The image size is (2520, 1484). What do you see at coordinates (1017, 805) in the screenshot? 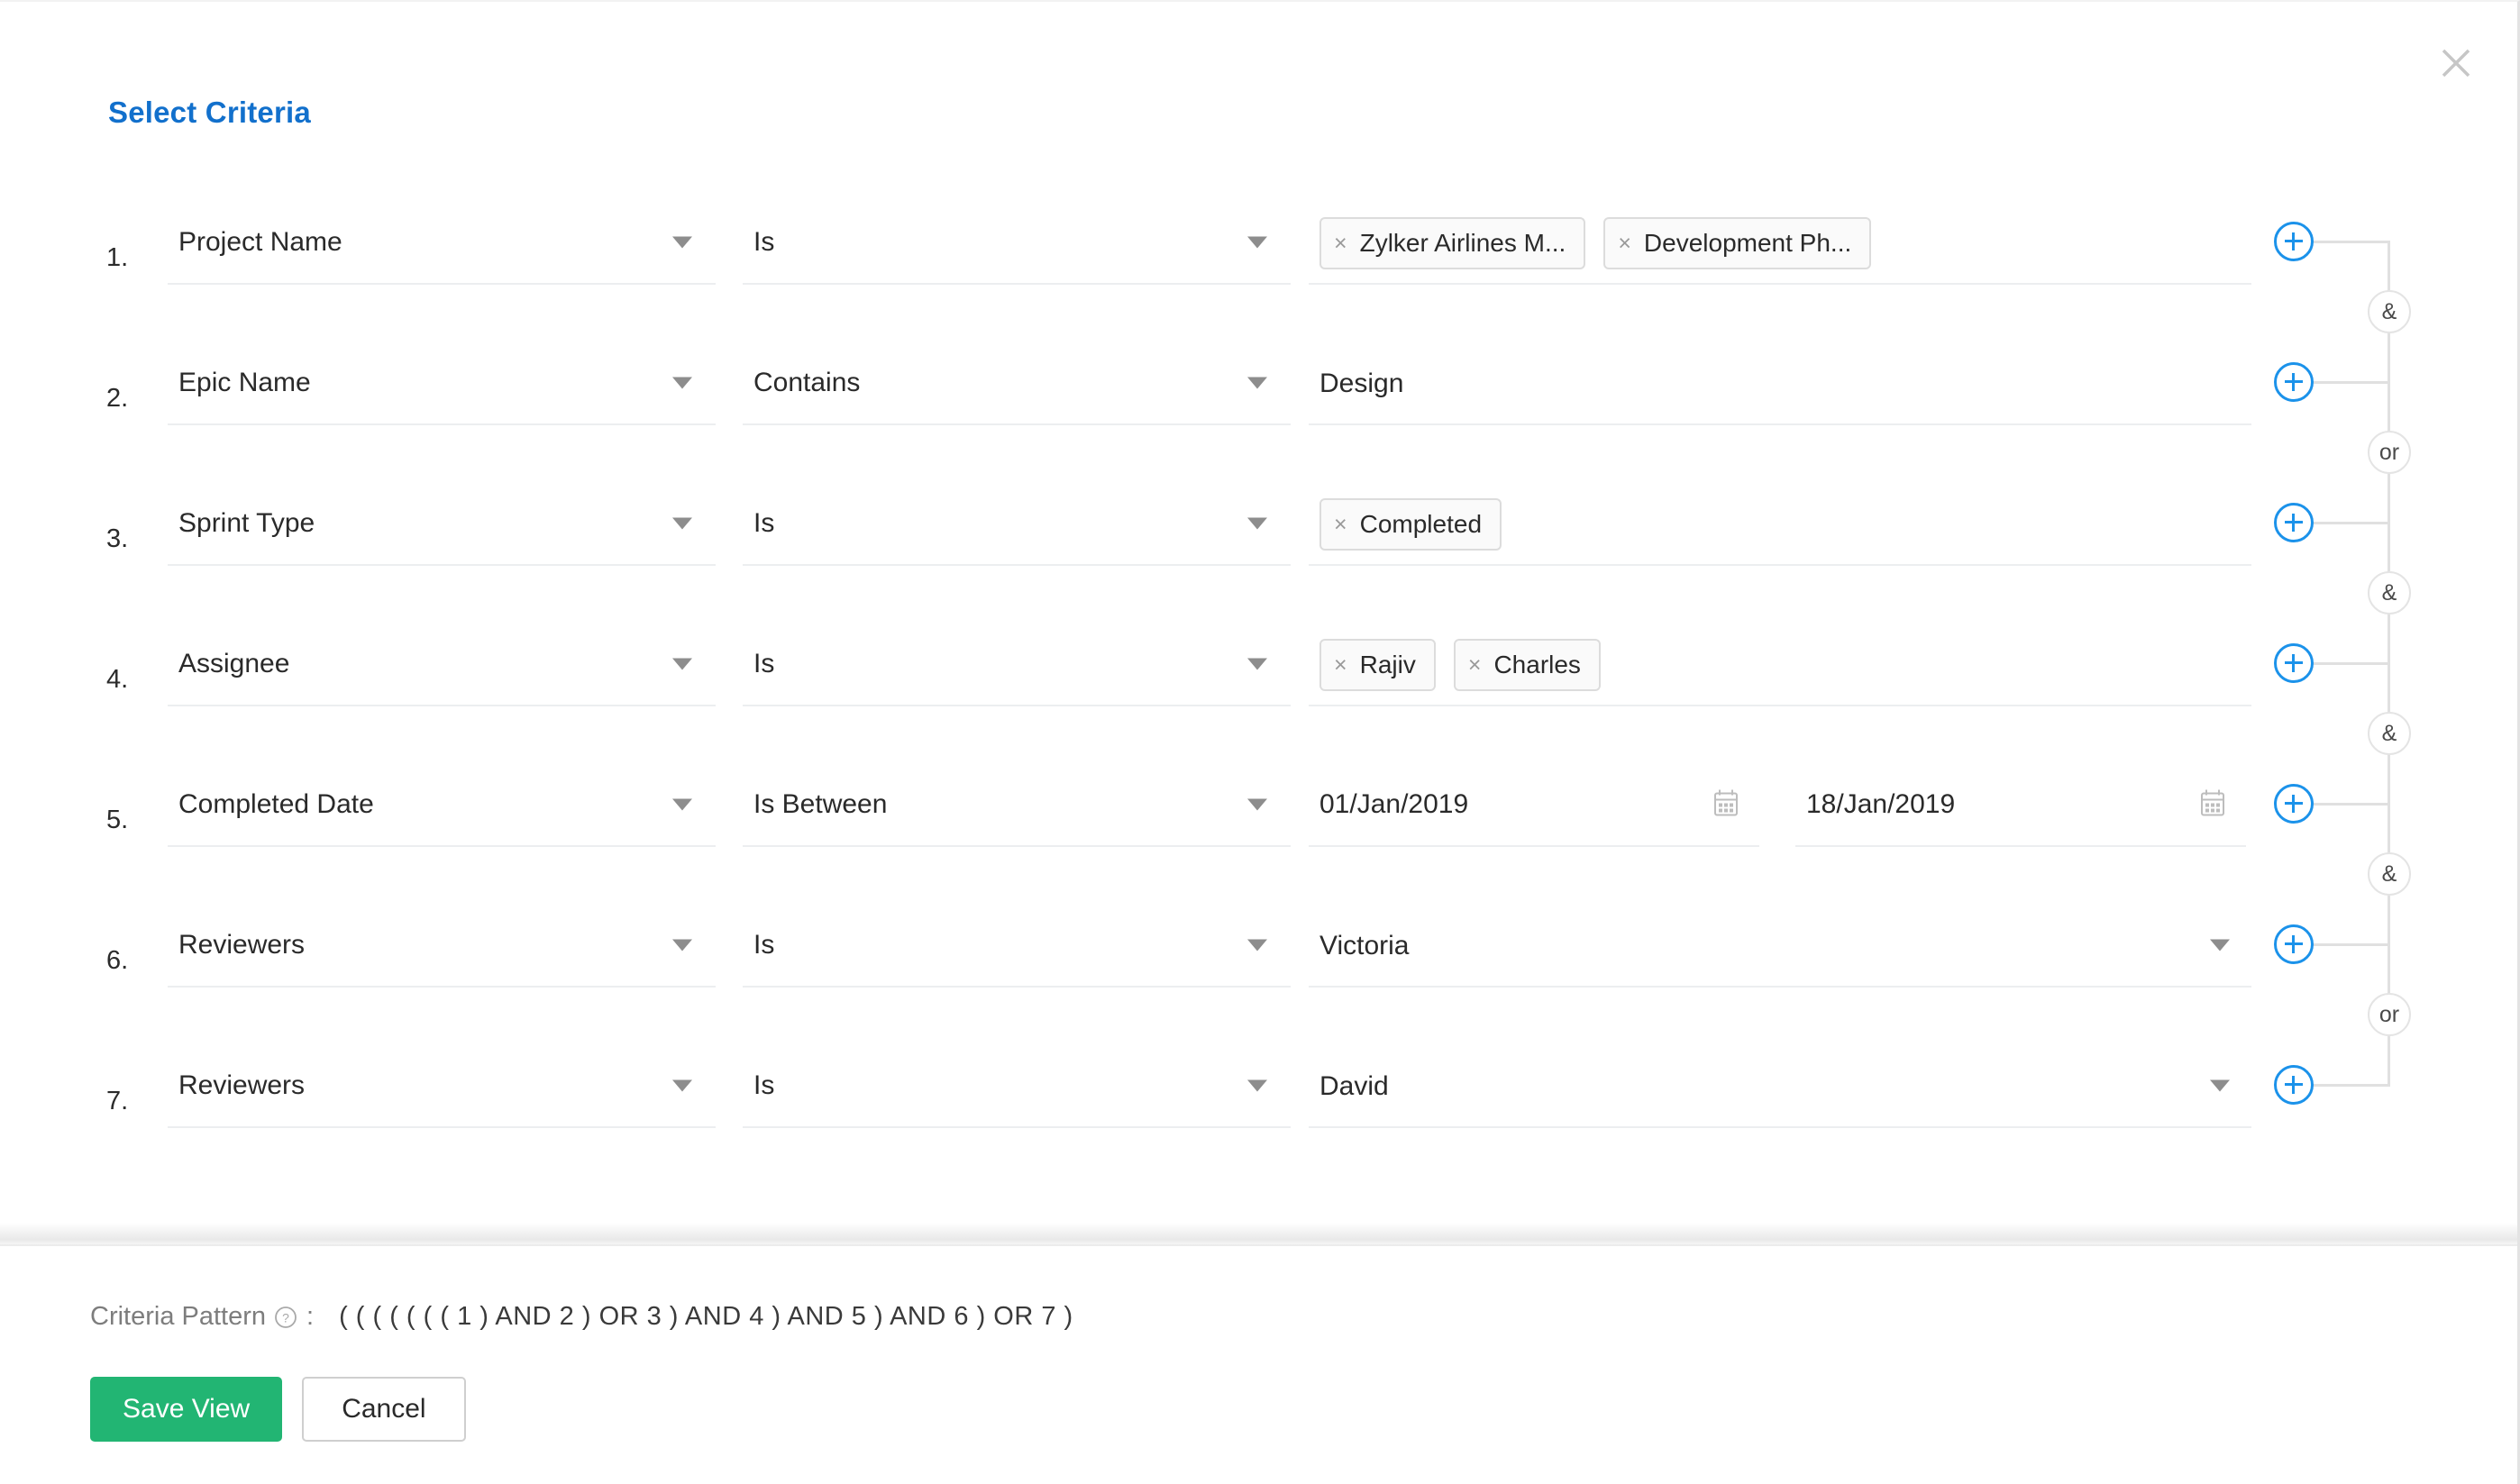
I see `criteria-operator-select: Is Between` at bounding box center [1017, 805].